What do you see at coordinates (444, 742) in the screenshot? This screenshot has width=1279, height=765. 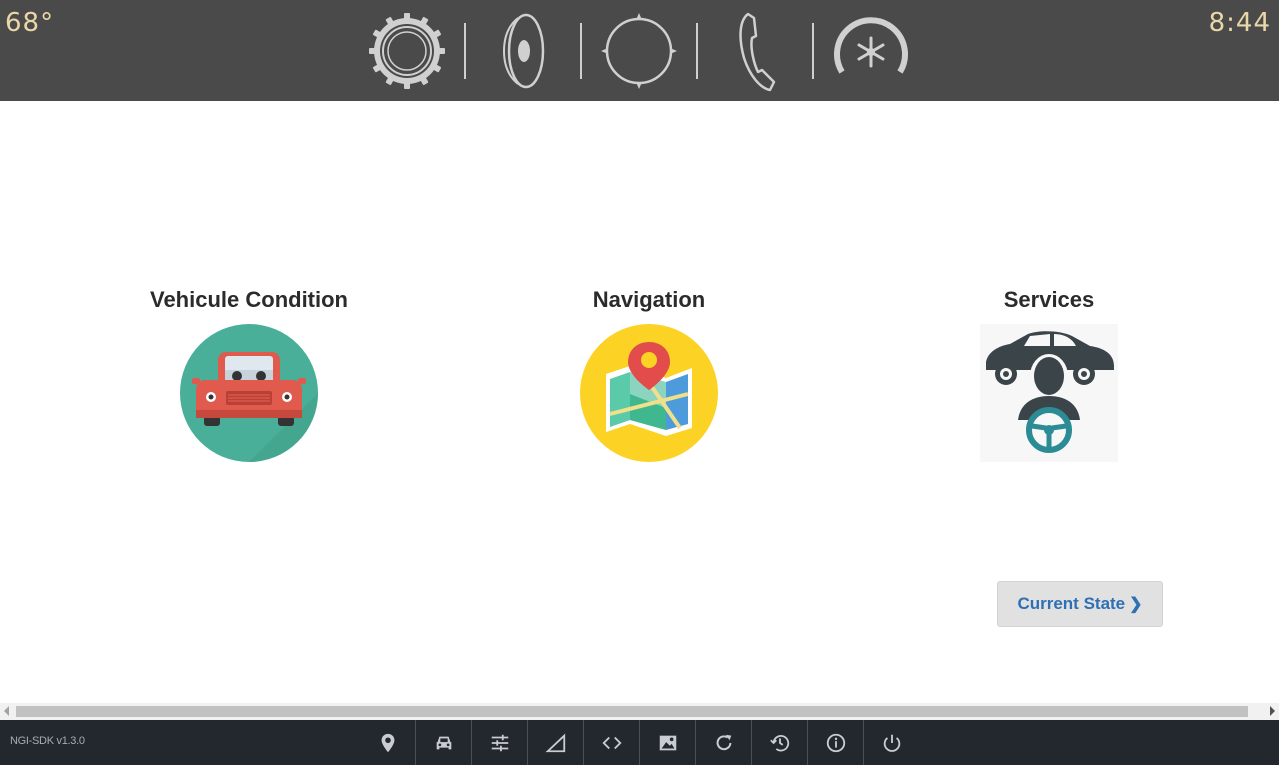 I see `car-icon` at bounding box center [444, 742].